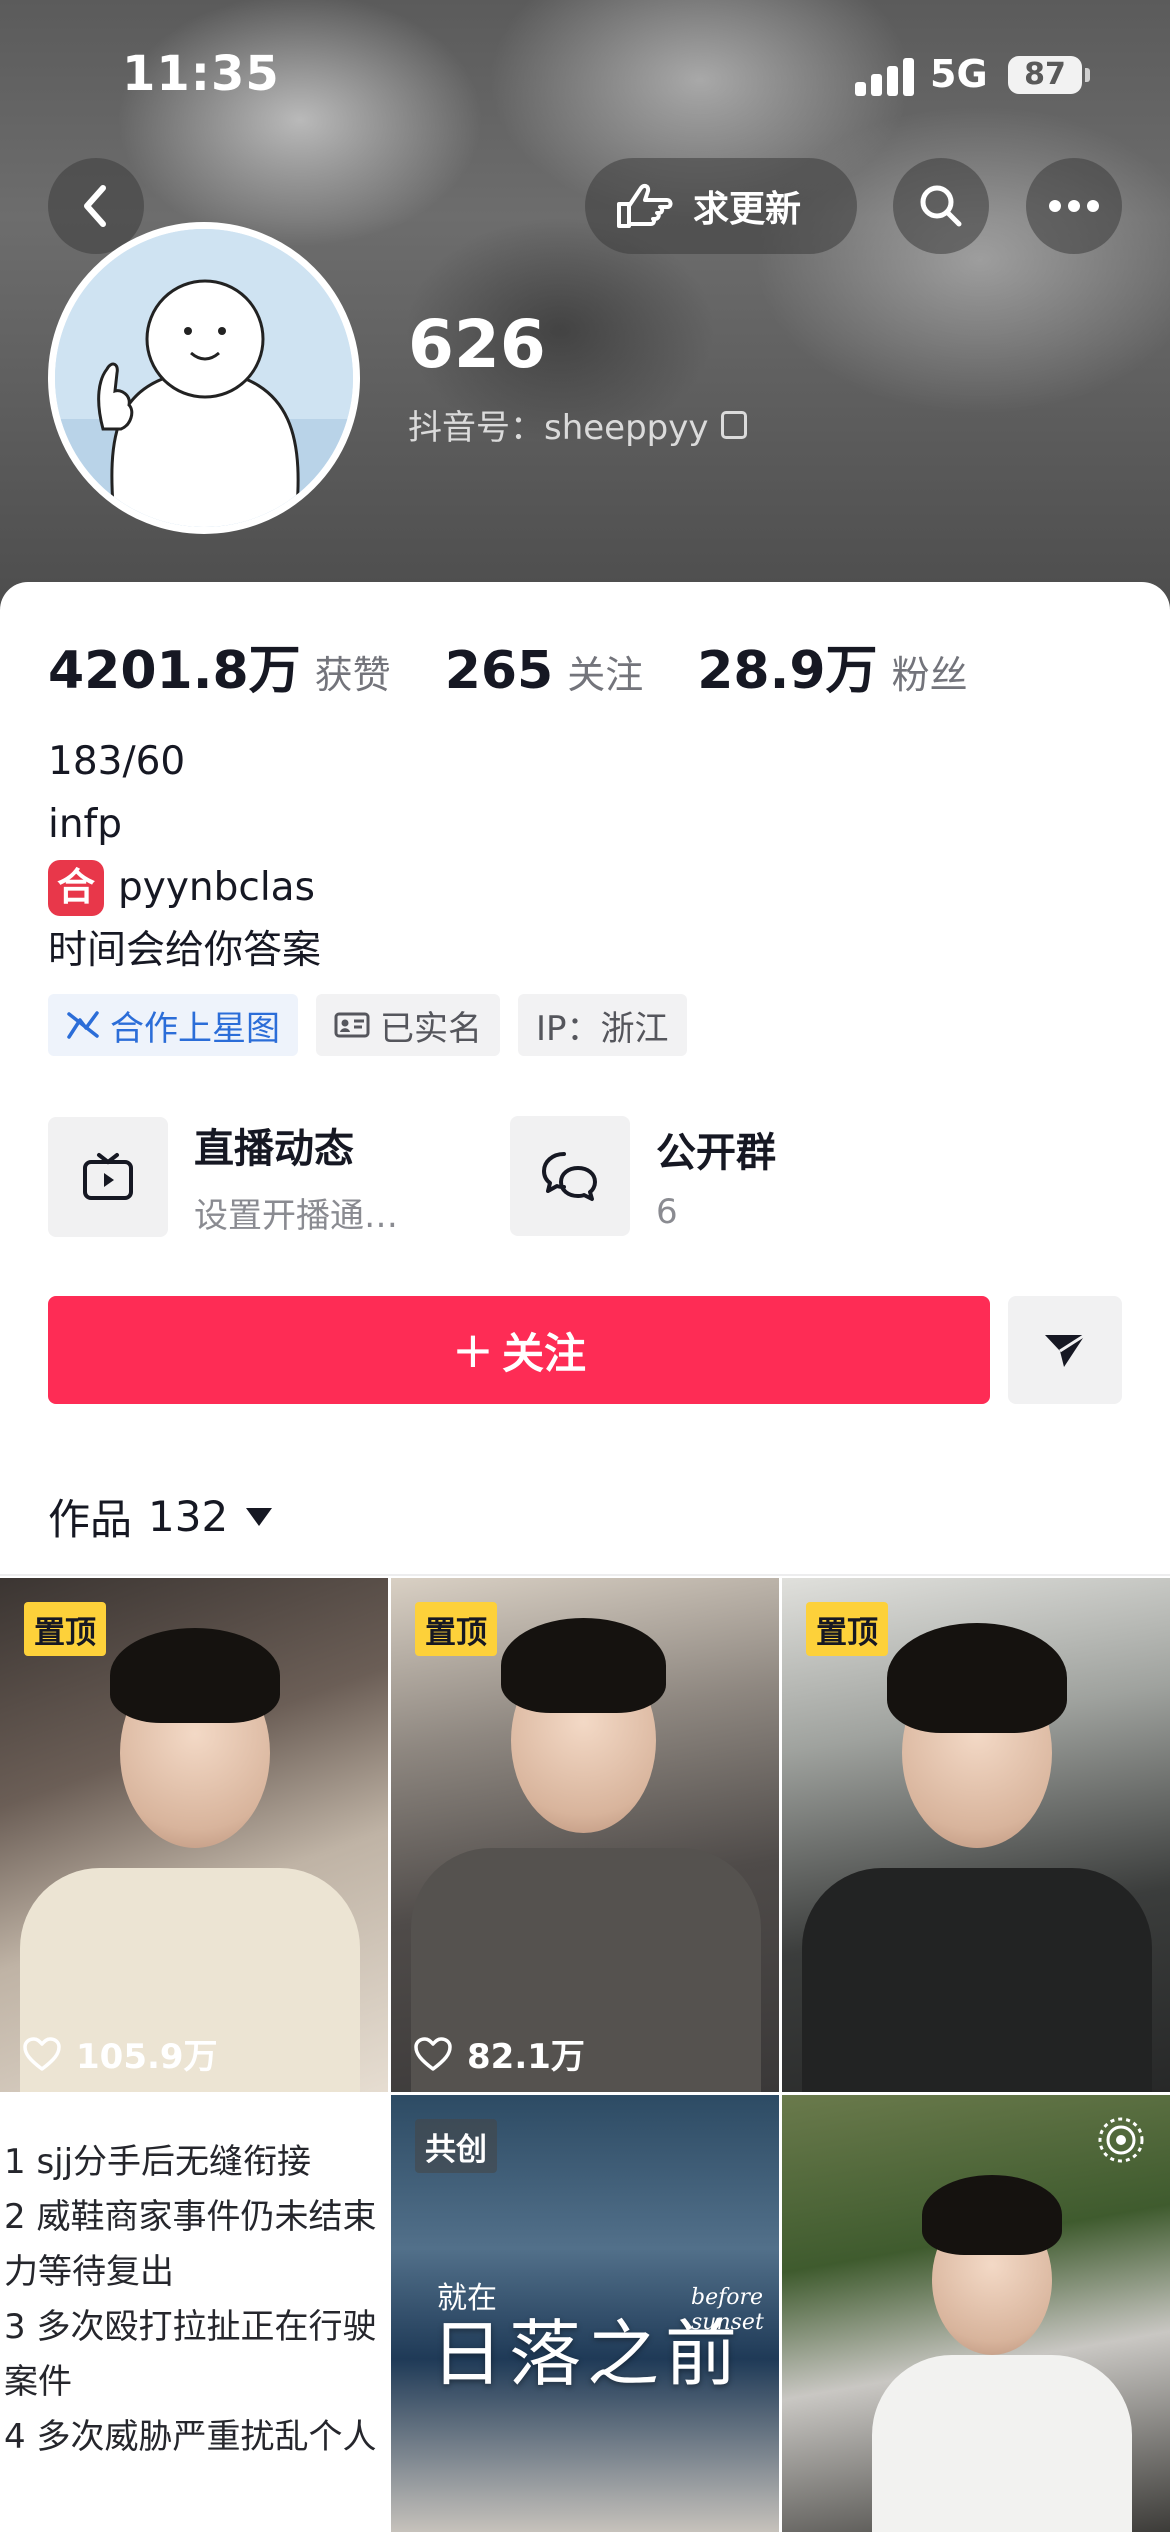 The image size is (1170, 2532). Describe the element at coordinates (543, 1353) in the screenshot. I see `follow-label: 关注` at that location.